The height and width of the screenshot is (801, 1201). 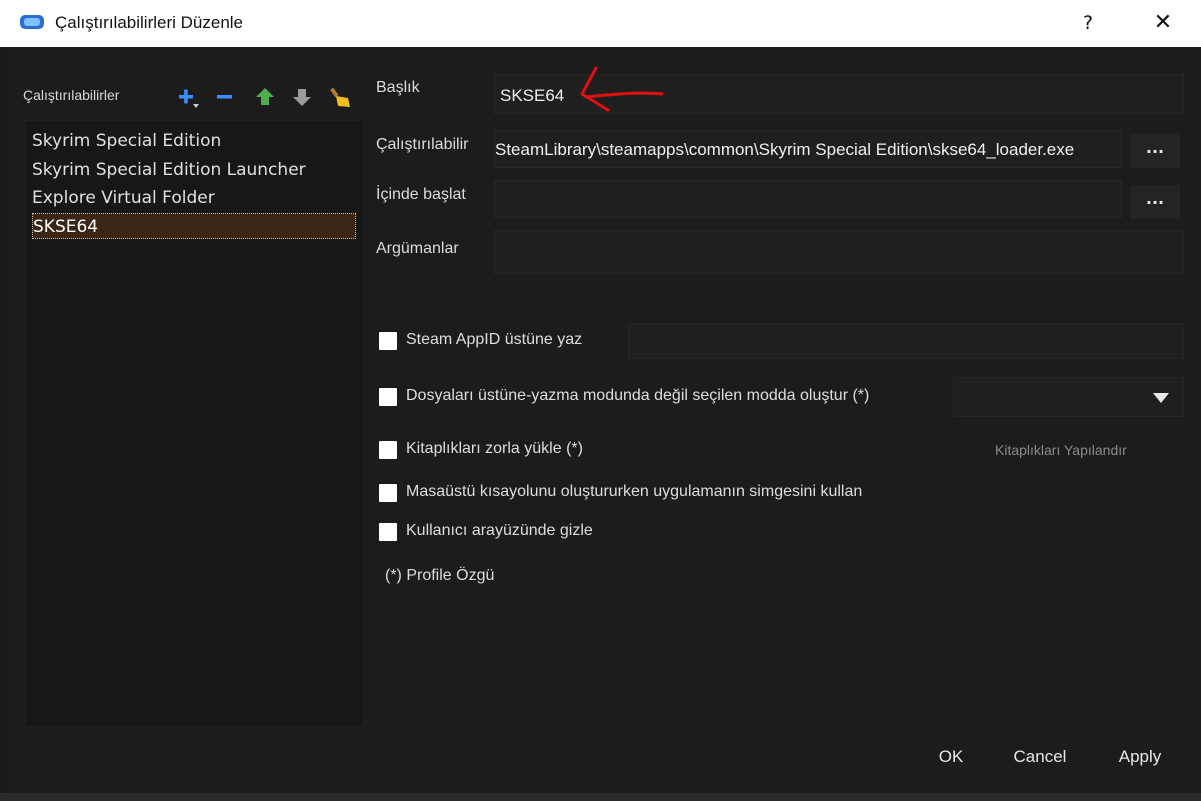 I want to click on use-app-icon-checkbox, so click(x=388, y=493).